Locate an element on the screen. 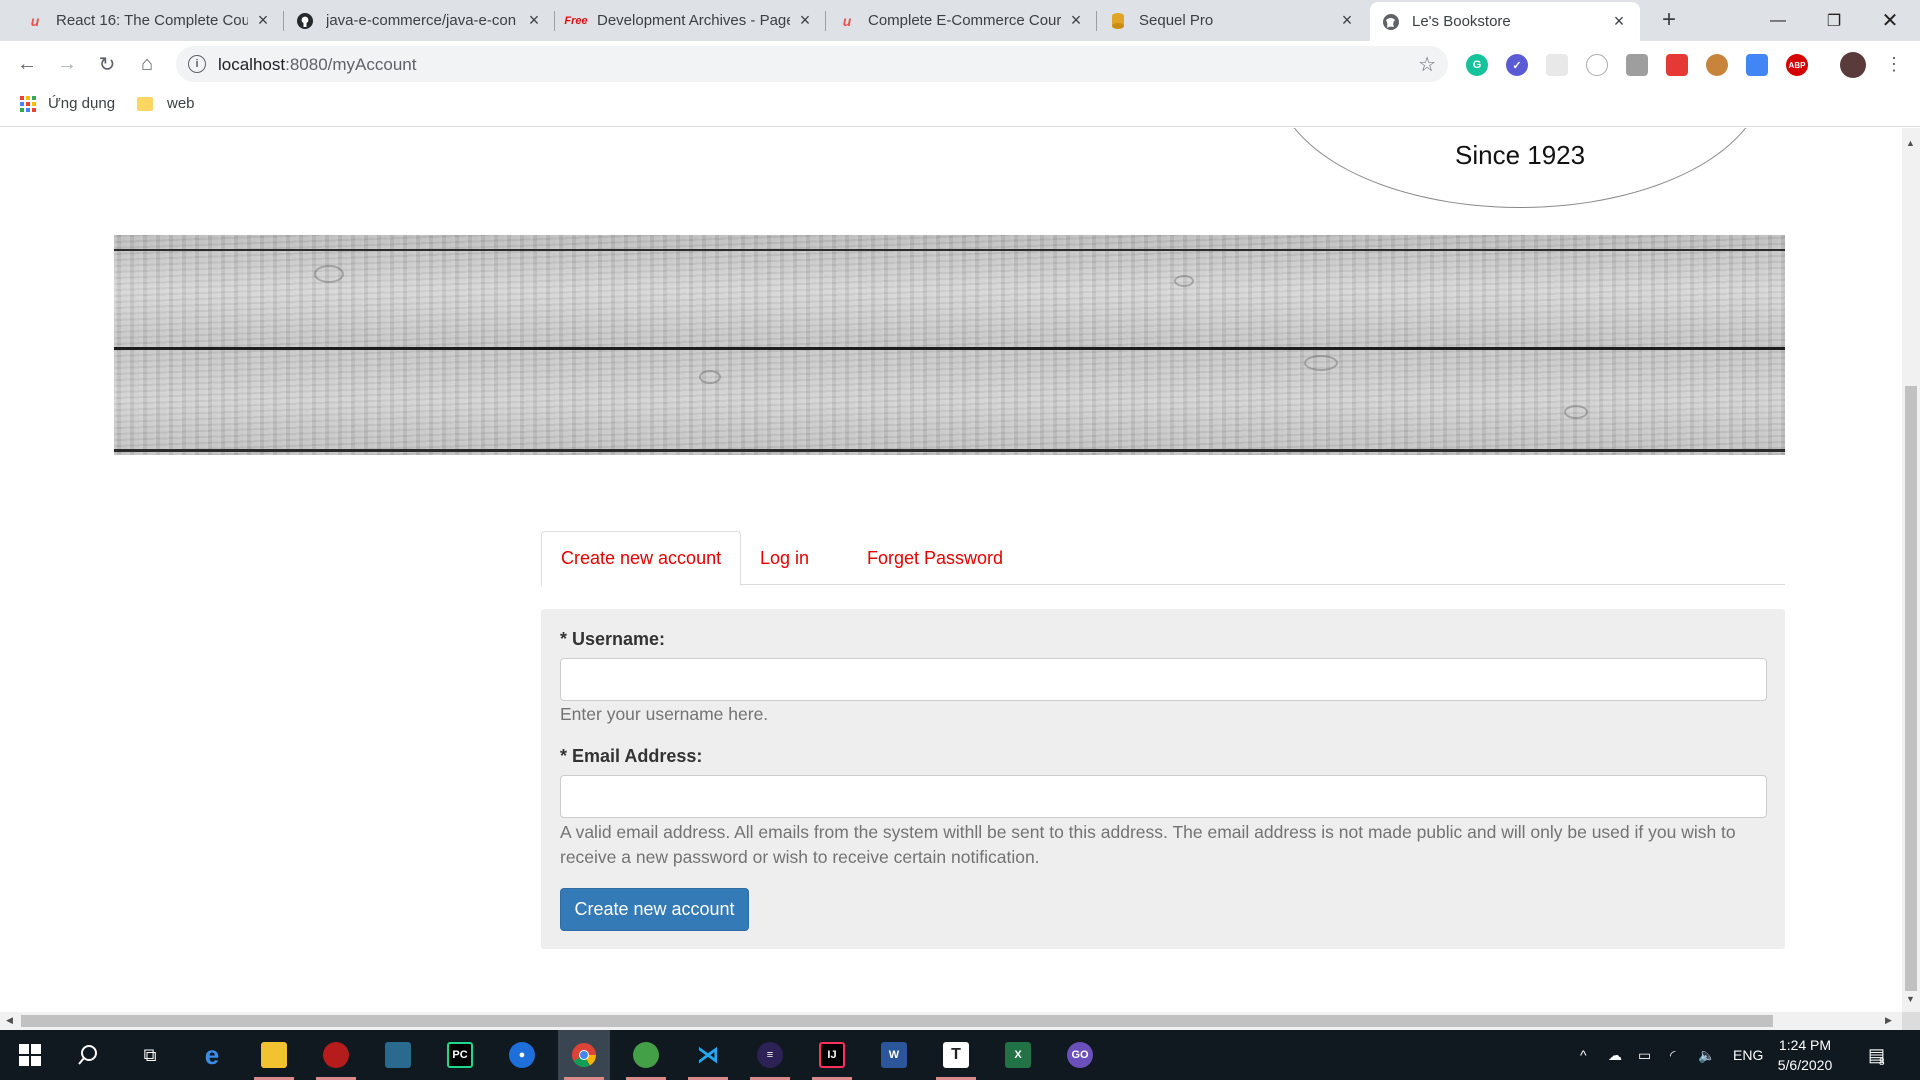  bookmark-apps: Ứng dụng is located at coordinates (67, 103).